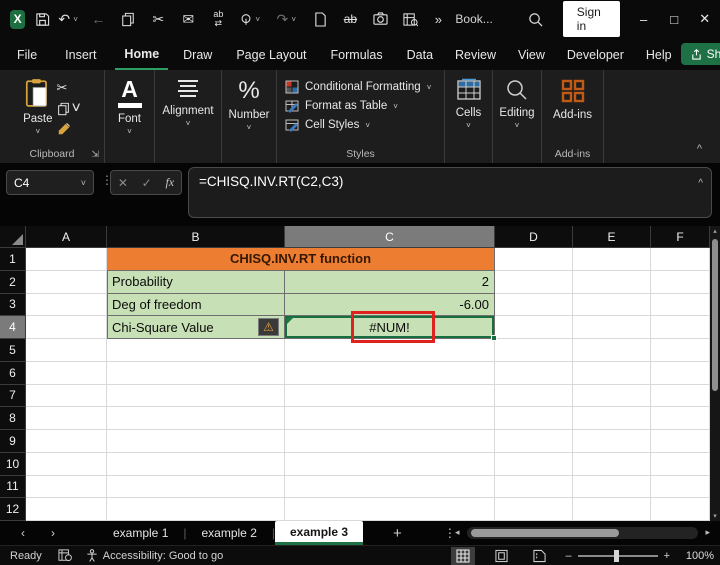 The image size is (720, 565). Describe the element at coordinates (350, 19) in the screenshot. I see `strikethrough-icon: ab` at that location.